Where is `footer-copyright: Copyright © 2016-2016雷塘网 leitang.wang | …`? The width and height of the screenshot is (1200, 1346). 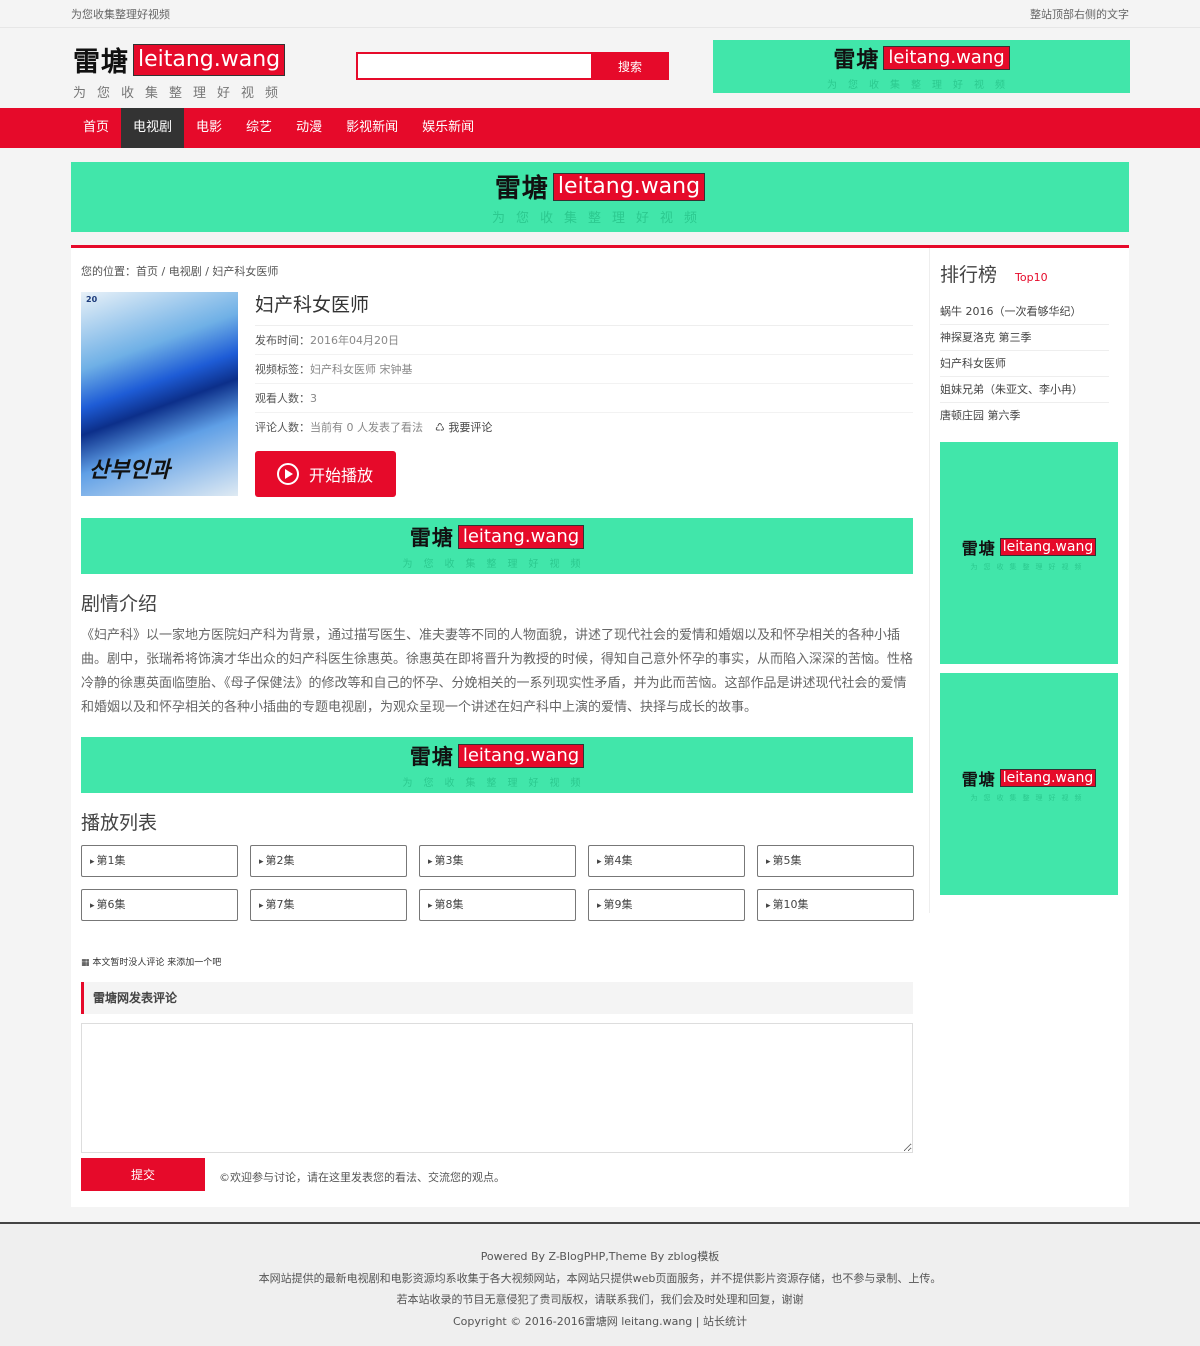 footer-copyright: Copyright © 2016-2016雷塘网 leitang.wang | … is located at coordinates (600, 1321).